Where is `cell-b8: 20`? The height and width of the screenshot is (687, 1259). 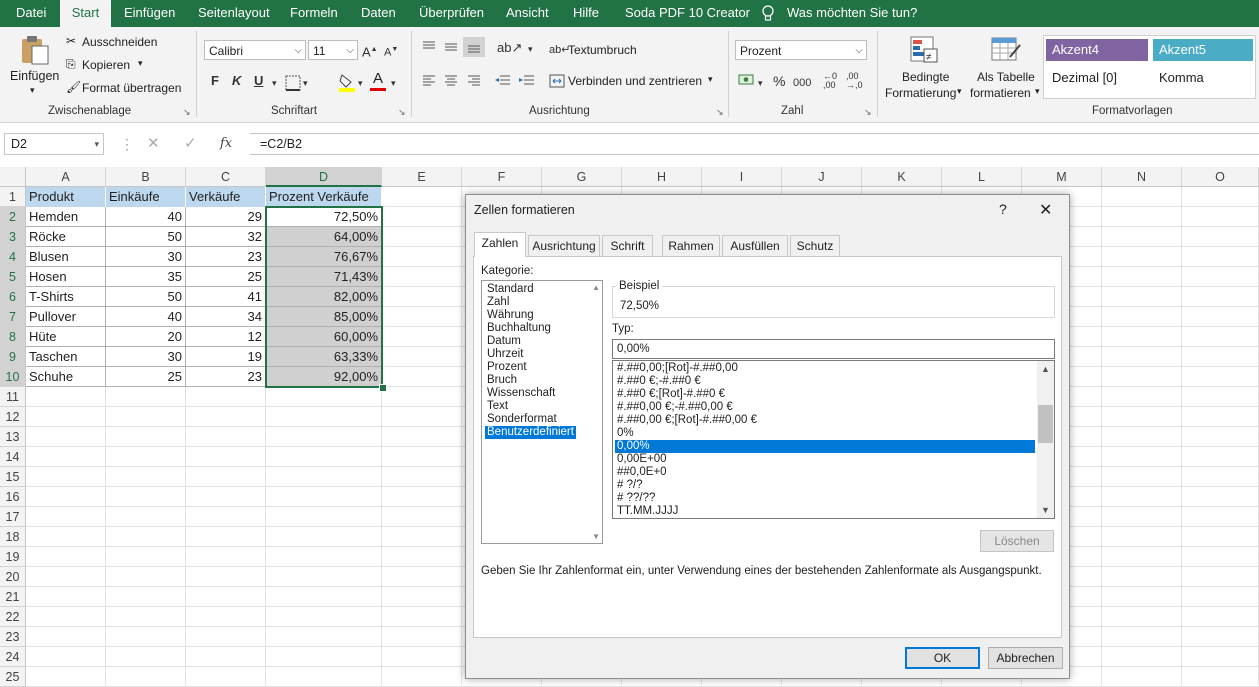
cell-b8: 20 is located at coordinates (146, 337).